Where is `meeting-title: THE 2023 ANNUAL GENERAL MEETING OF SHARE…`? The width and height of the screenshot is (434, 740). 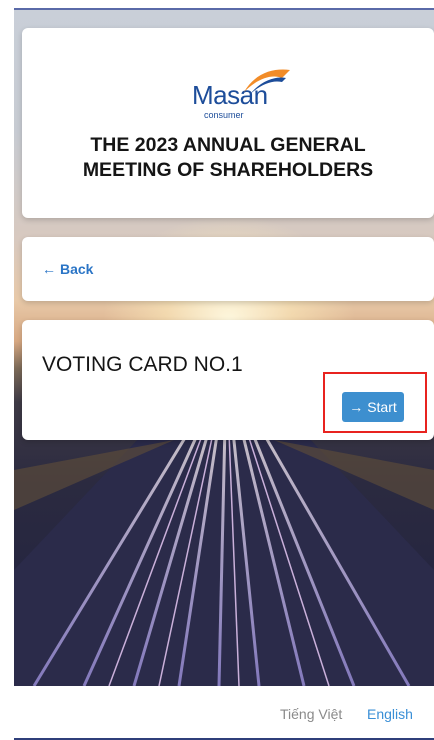
meeting-title: THE 2023 ANNUAL GENERAL MEETING OF SHARE… is located at coordinates (228, 157).